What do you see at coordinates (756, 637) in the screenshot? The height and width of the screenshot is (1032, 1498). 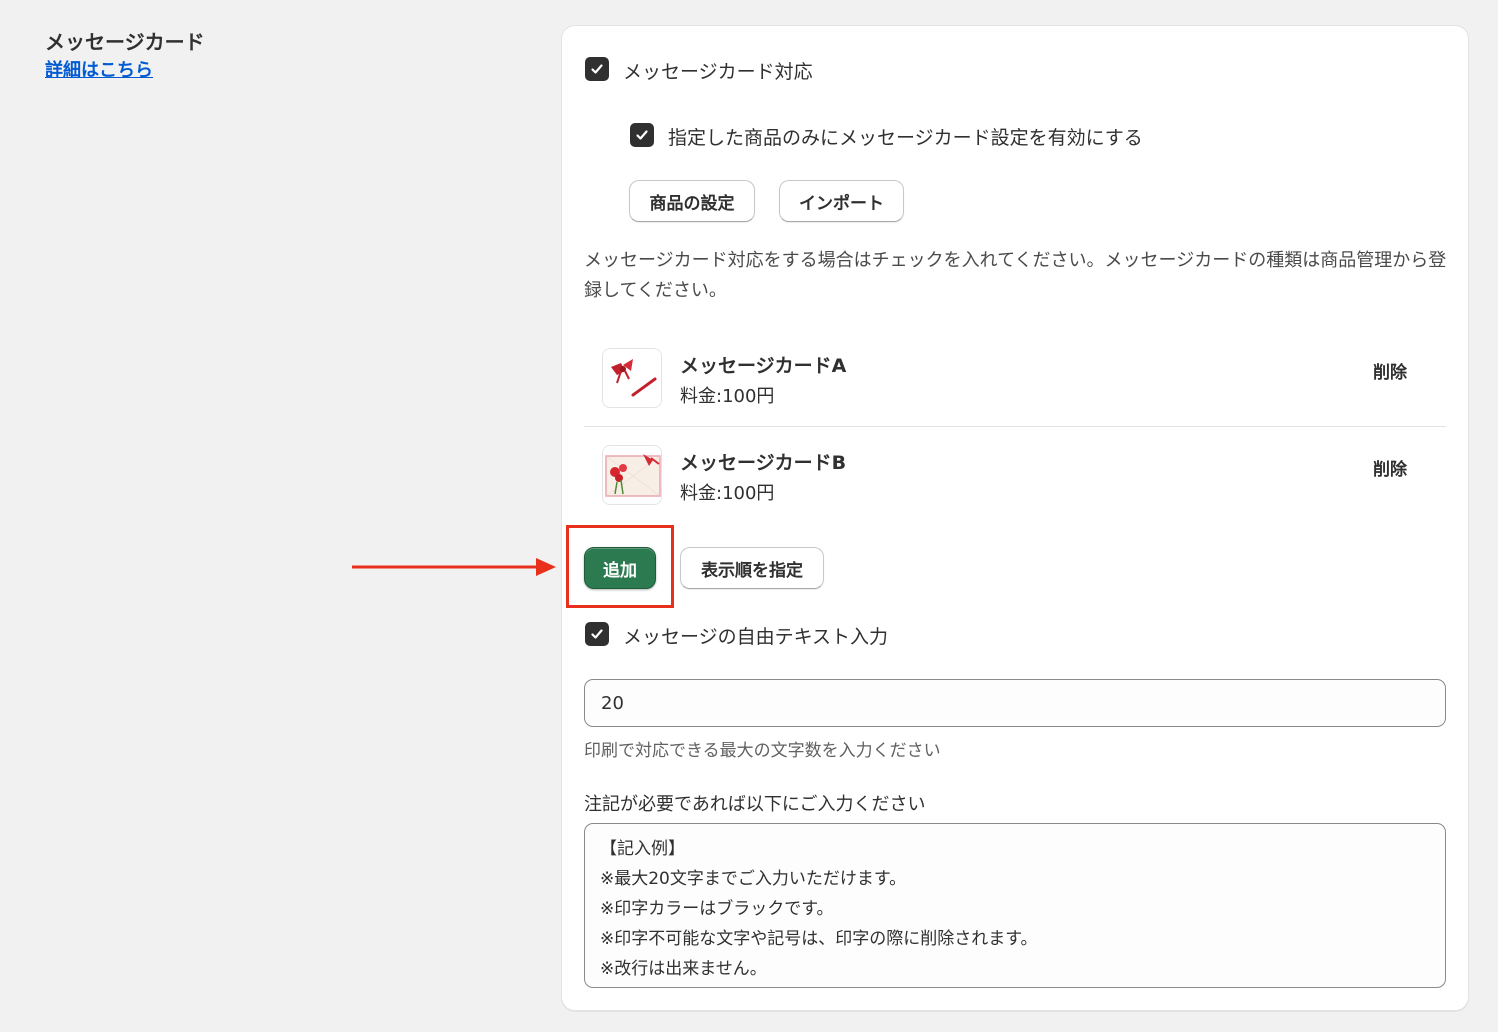 I see `free-text-checkbox-label: メッセージの自由テキスト入力` at bounding box center [756, 637].